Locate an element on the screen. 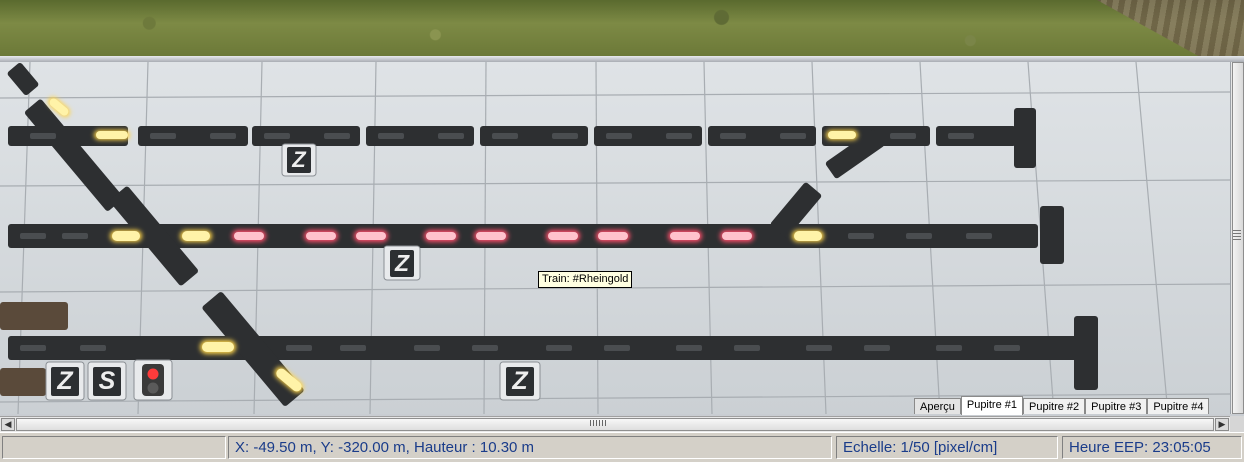  tab-pupitre-4: Pupitre #4 is located at coordinates (1178, 406).